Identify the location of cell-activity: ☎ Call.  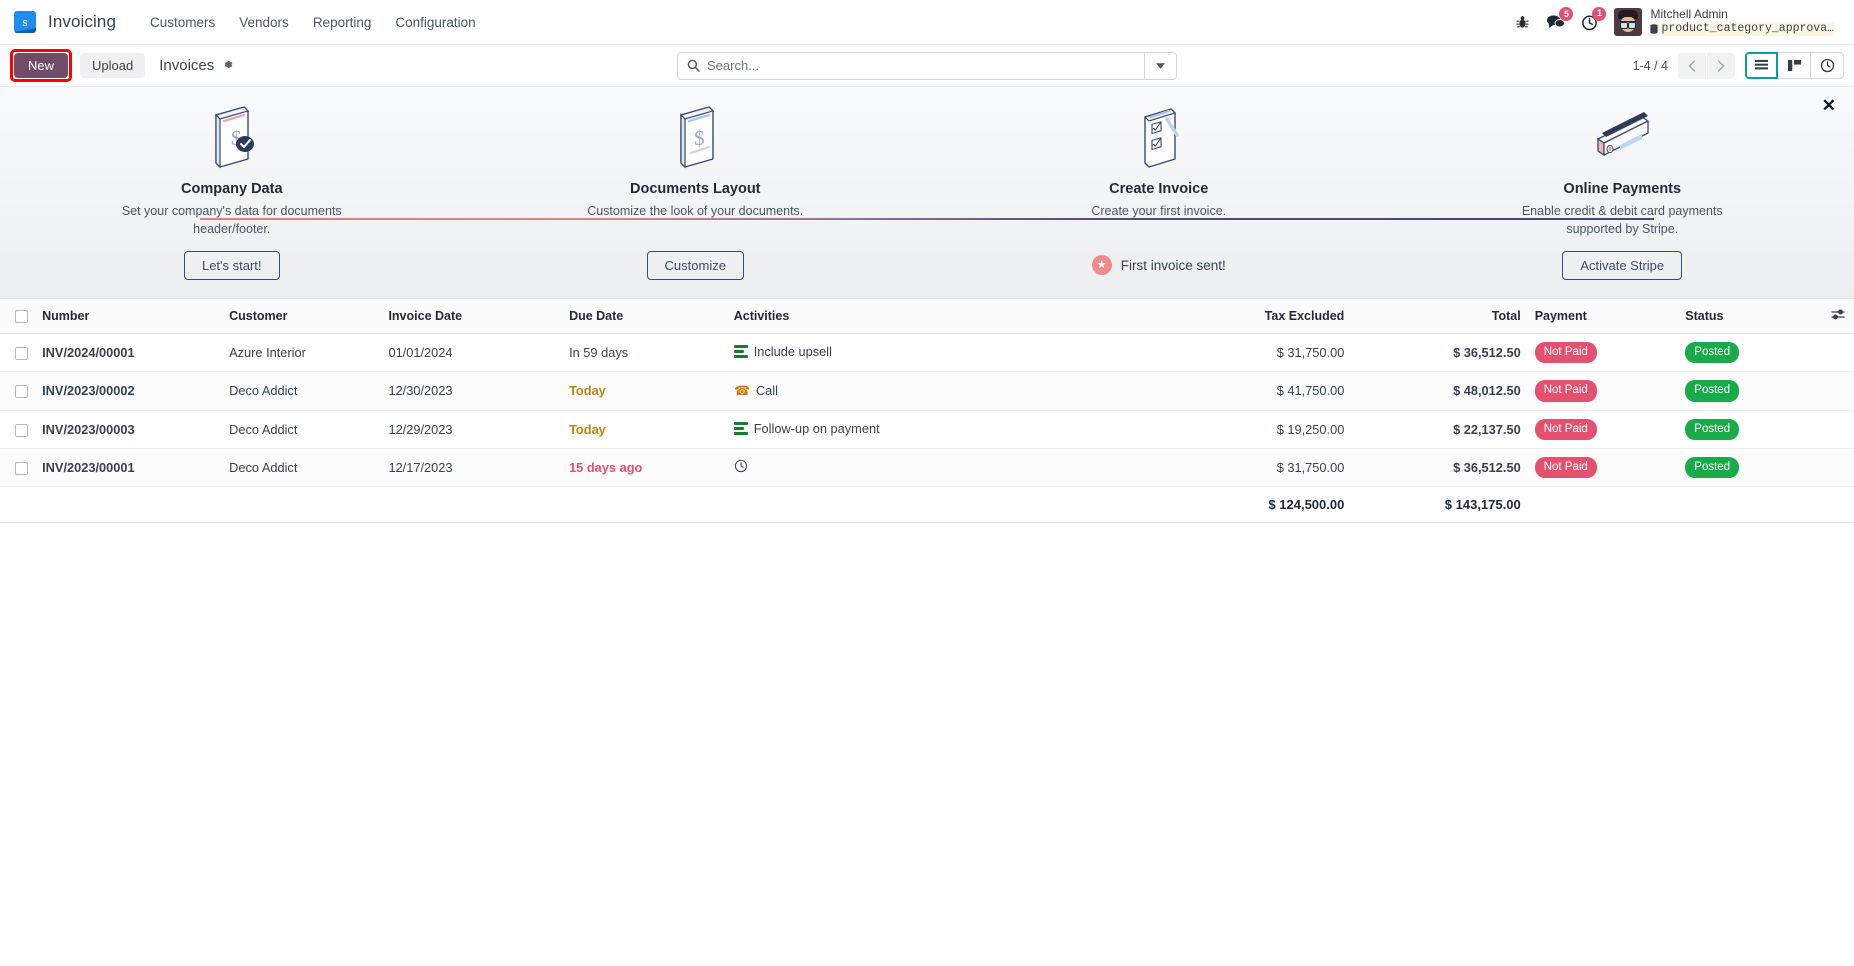
(919, 391).